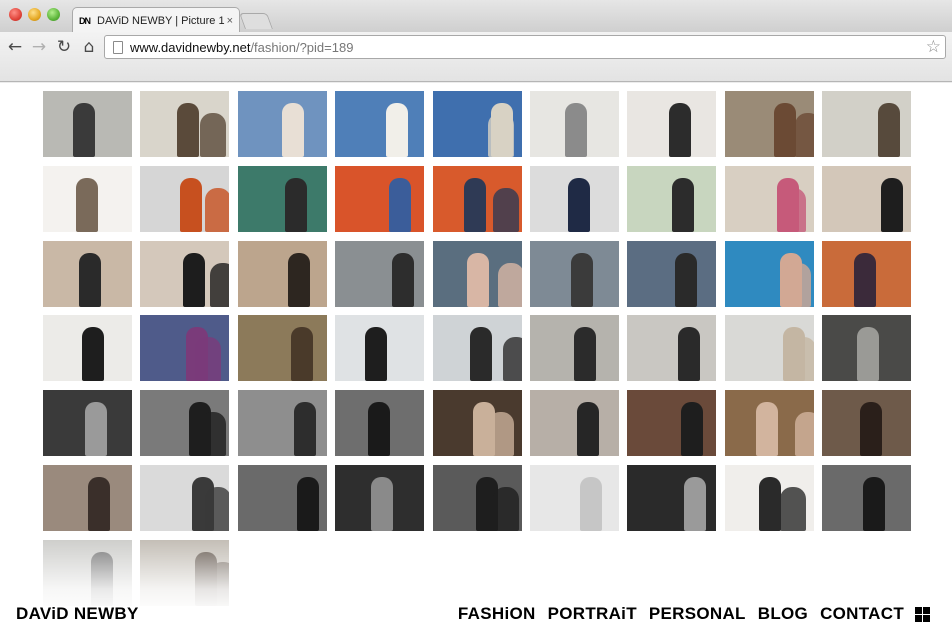 The image size is (952, 640). I want to click on nav-fashion: FASHiON, so click(497, 614).